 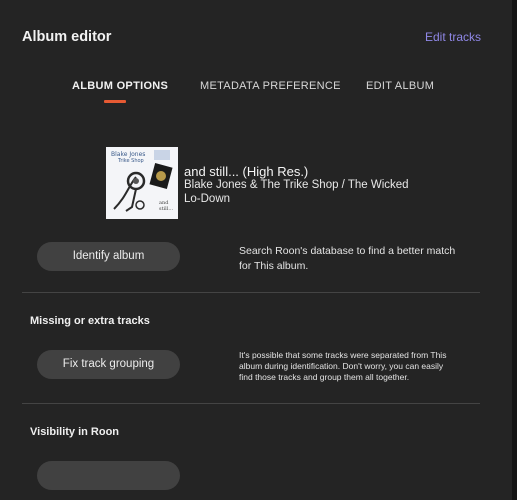 I want to click on dialog-title: Album editor, so click(x=67, y=37).